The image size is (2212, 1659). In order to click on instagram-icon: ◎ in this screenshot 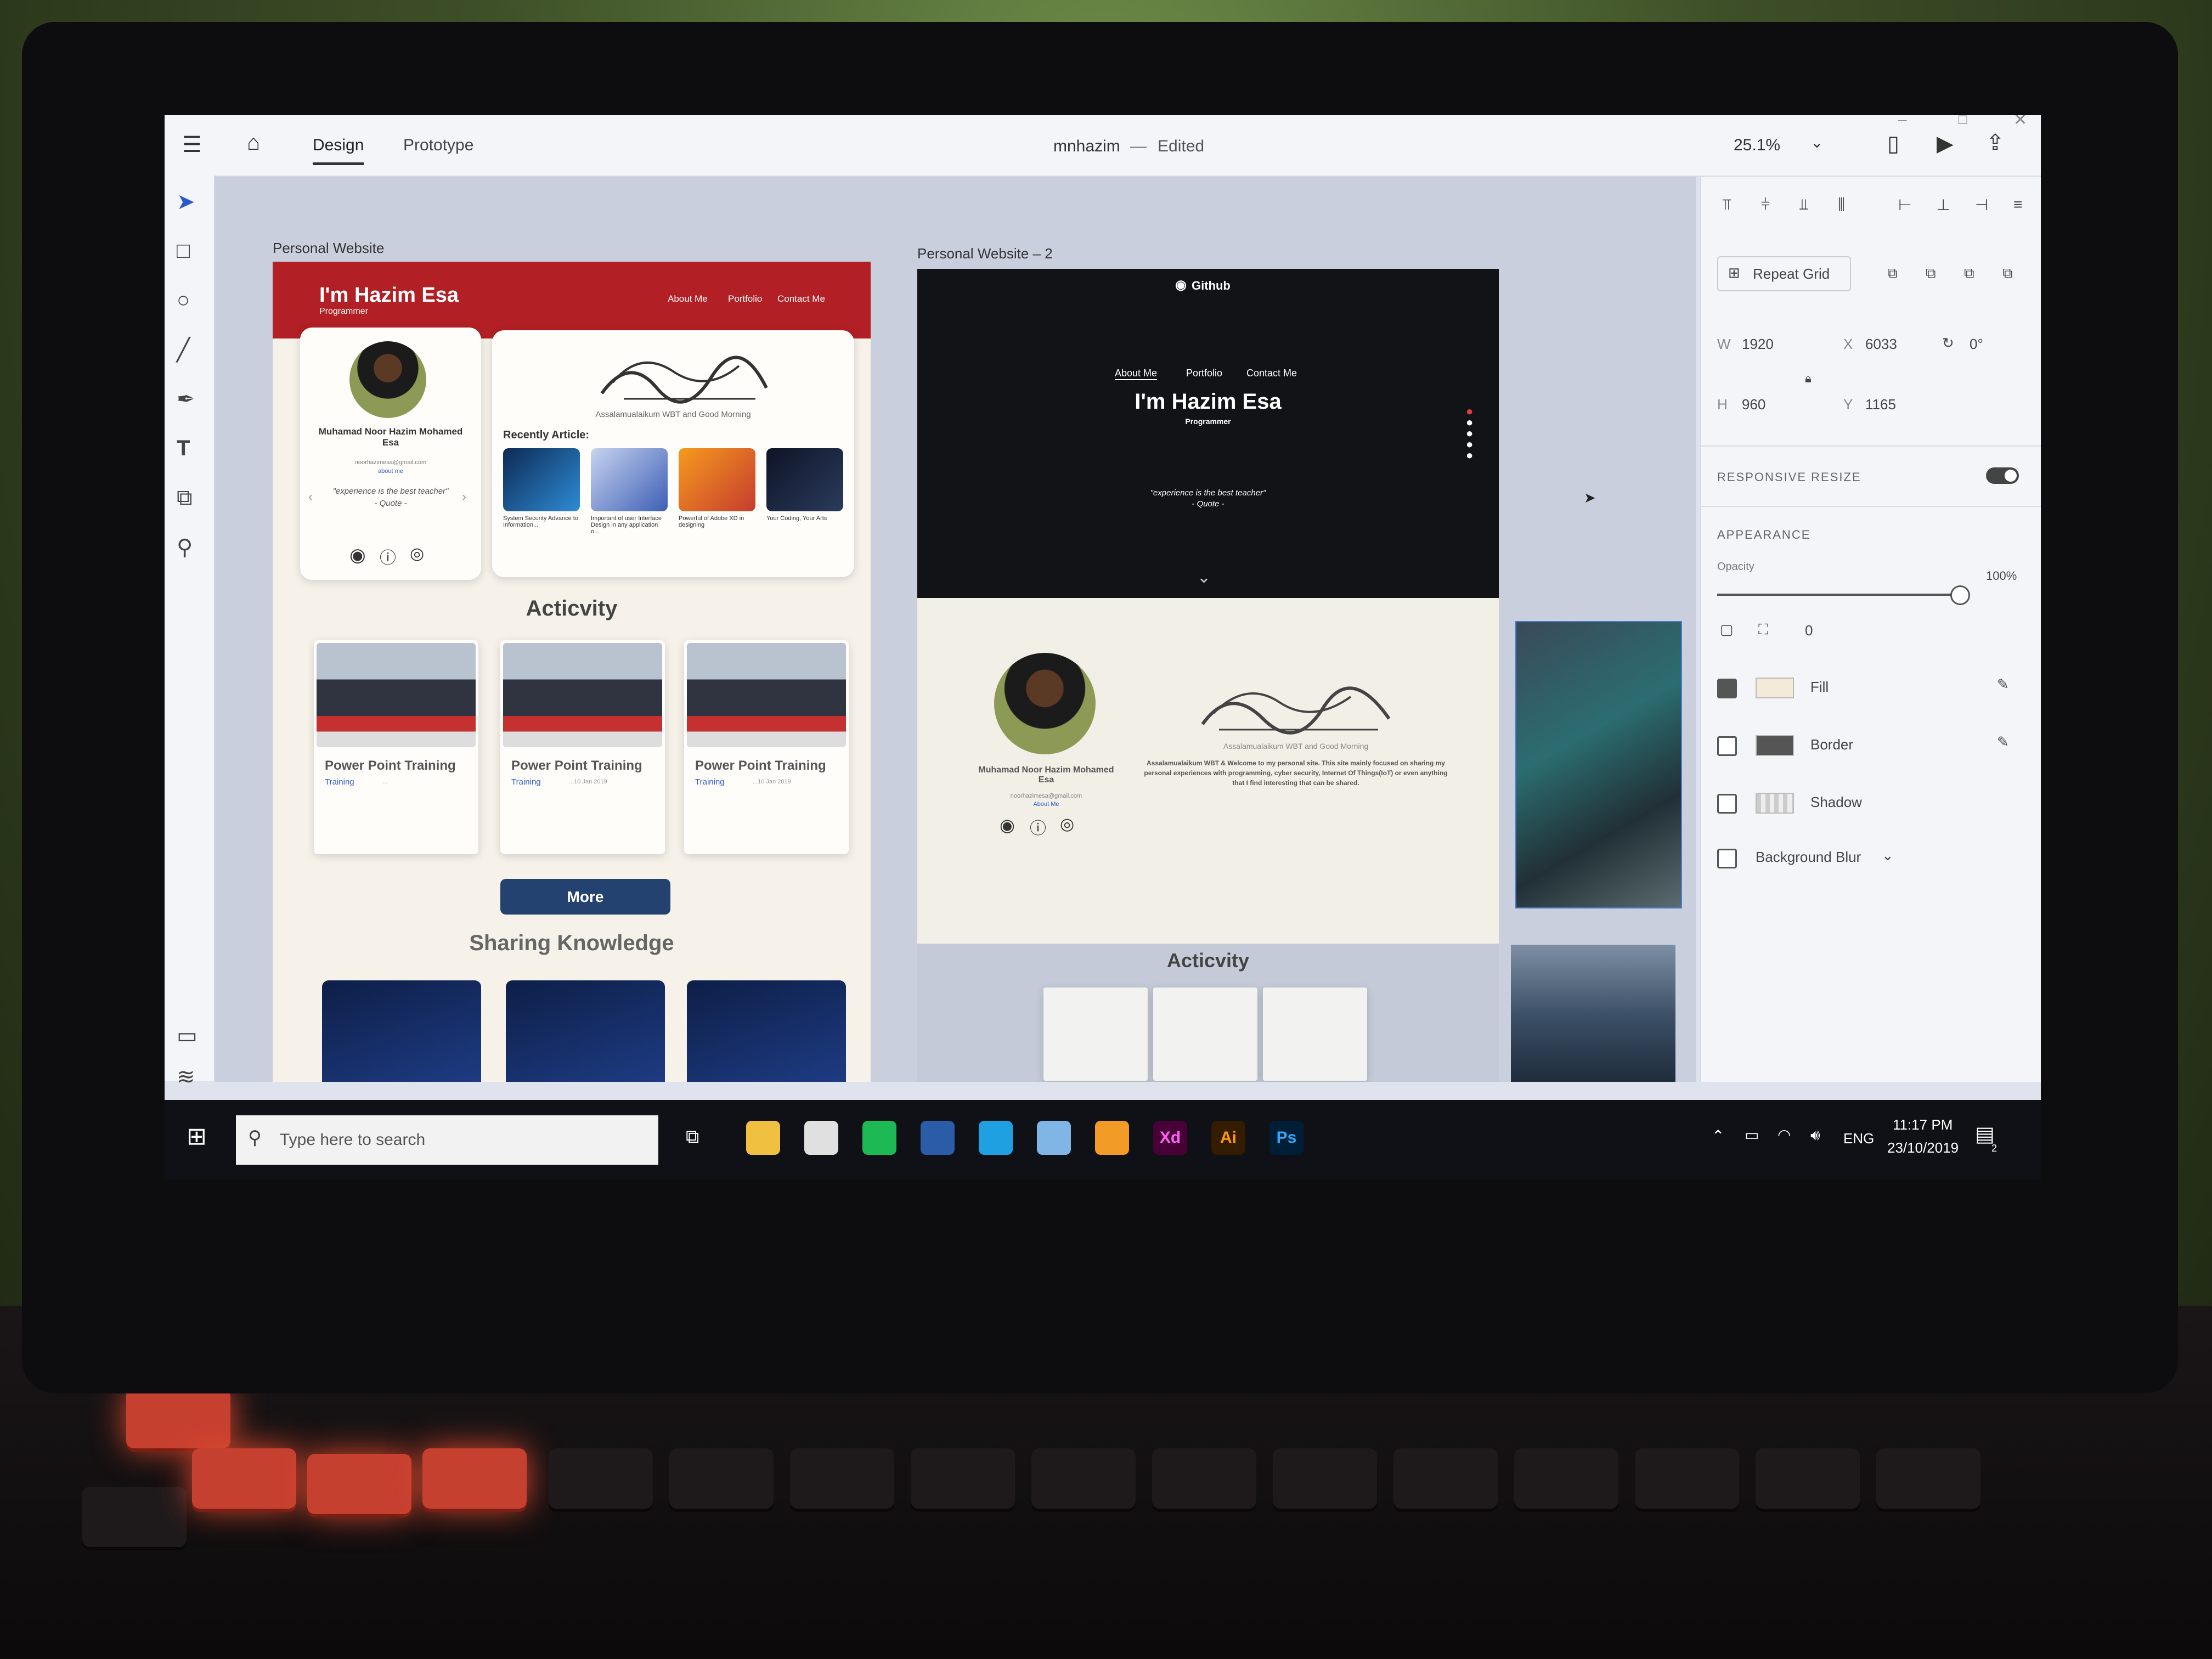, I will do `click(417, 553)`.